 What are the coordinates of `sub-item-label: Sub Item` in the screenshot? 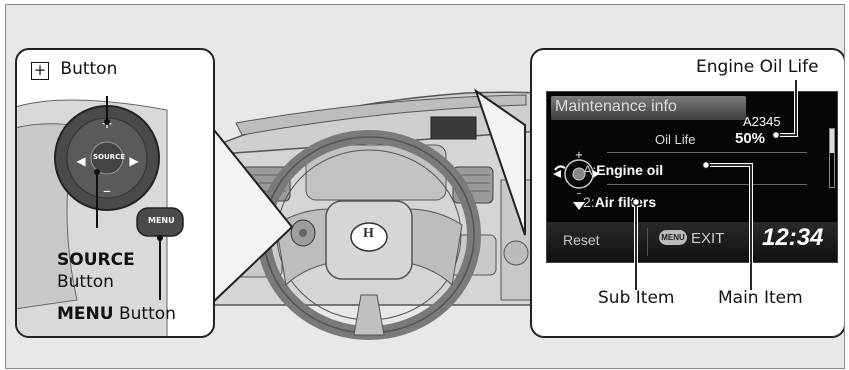 It's located at (636, 298).